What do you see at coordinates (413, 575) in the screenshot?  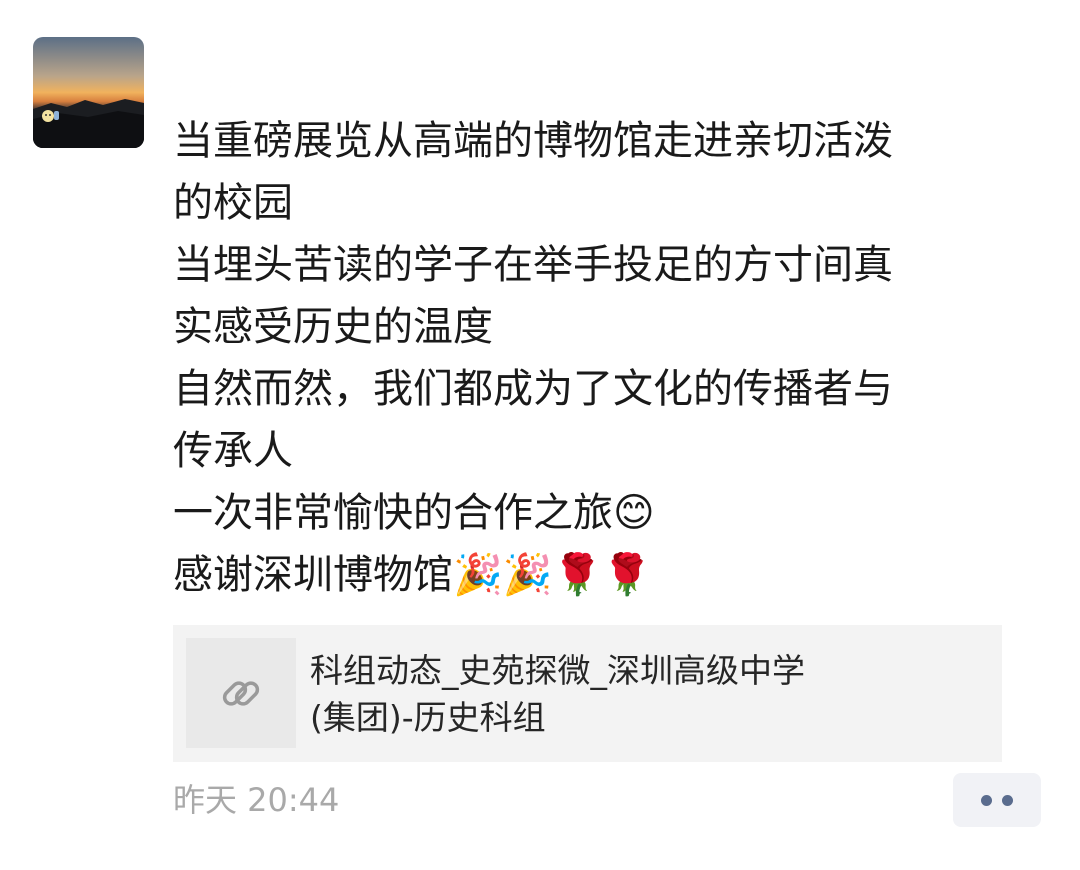 I see `post-line: 感谢深圳博物馆🎉🎉🌹🌹` at bounding box center [413, 575].